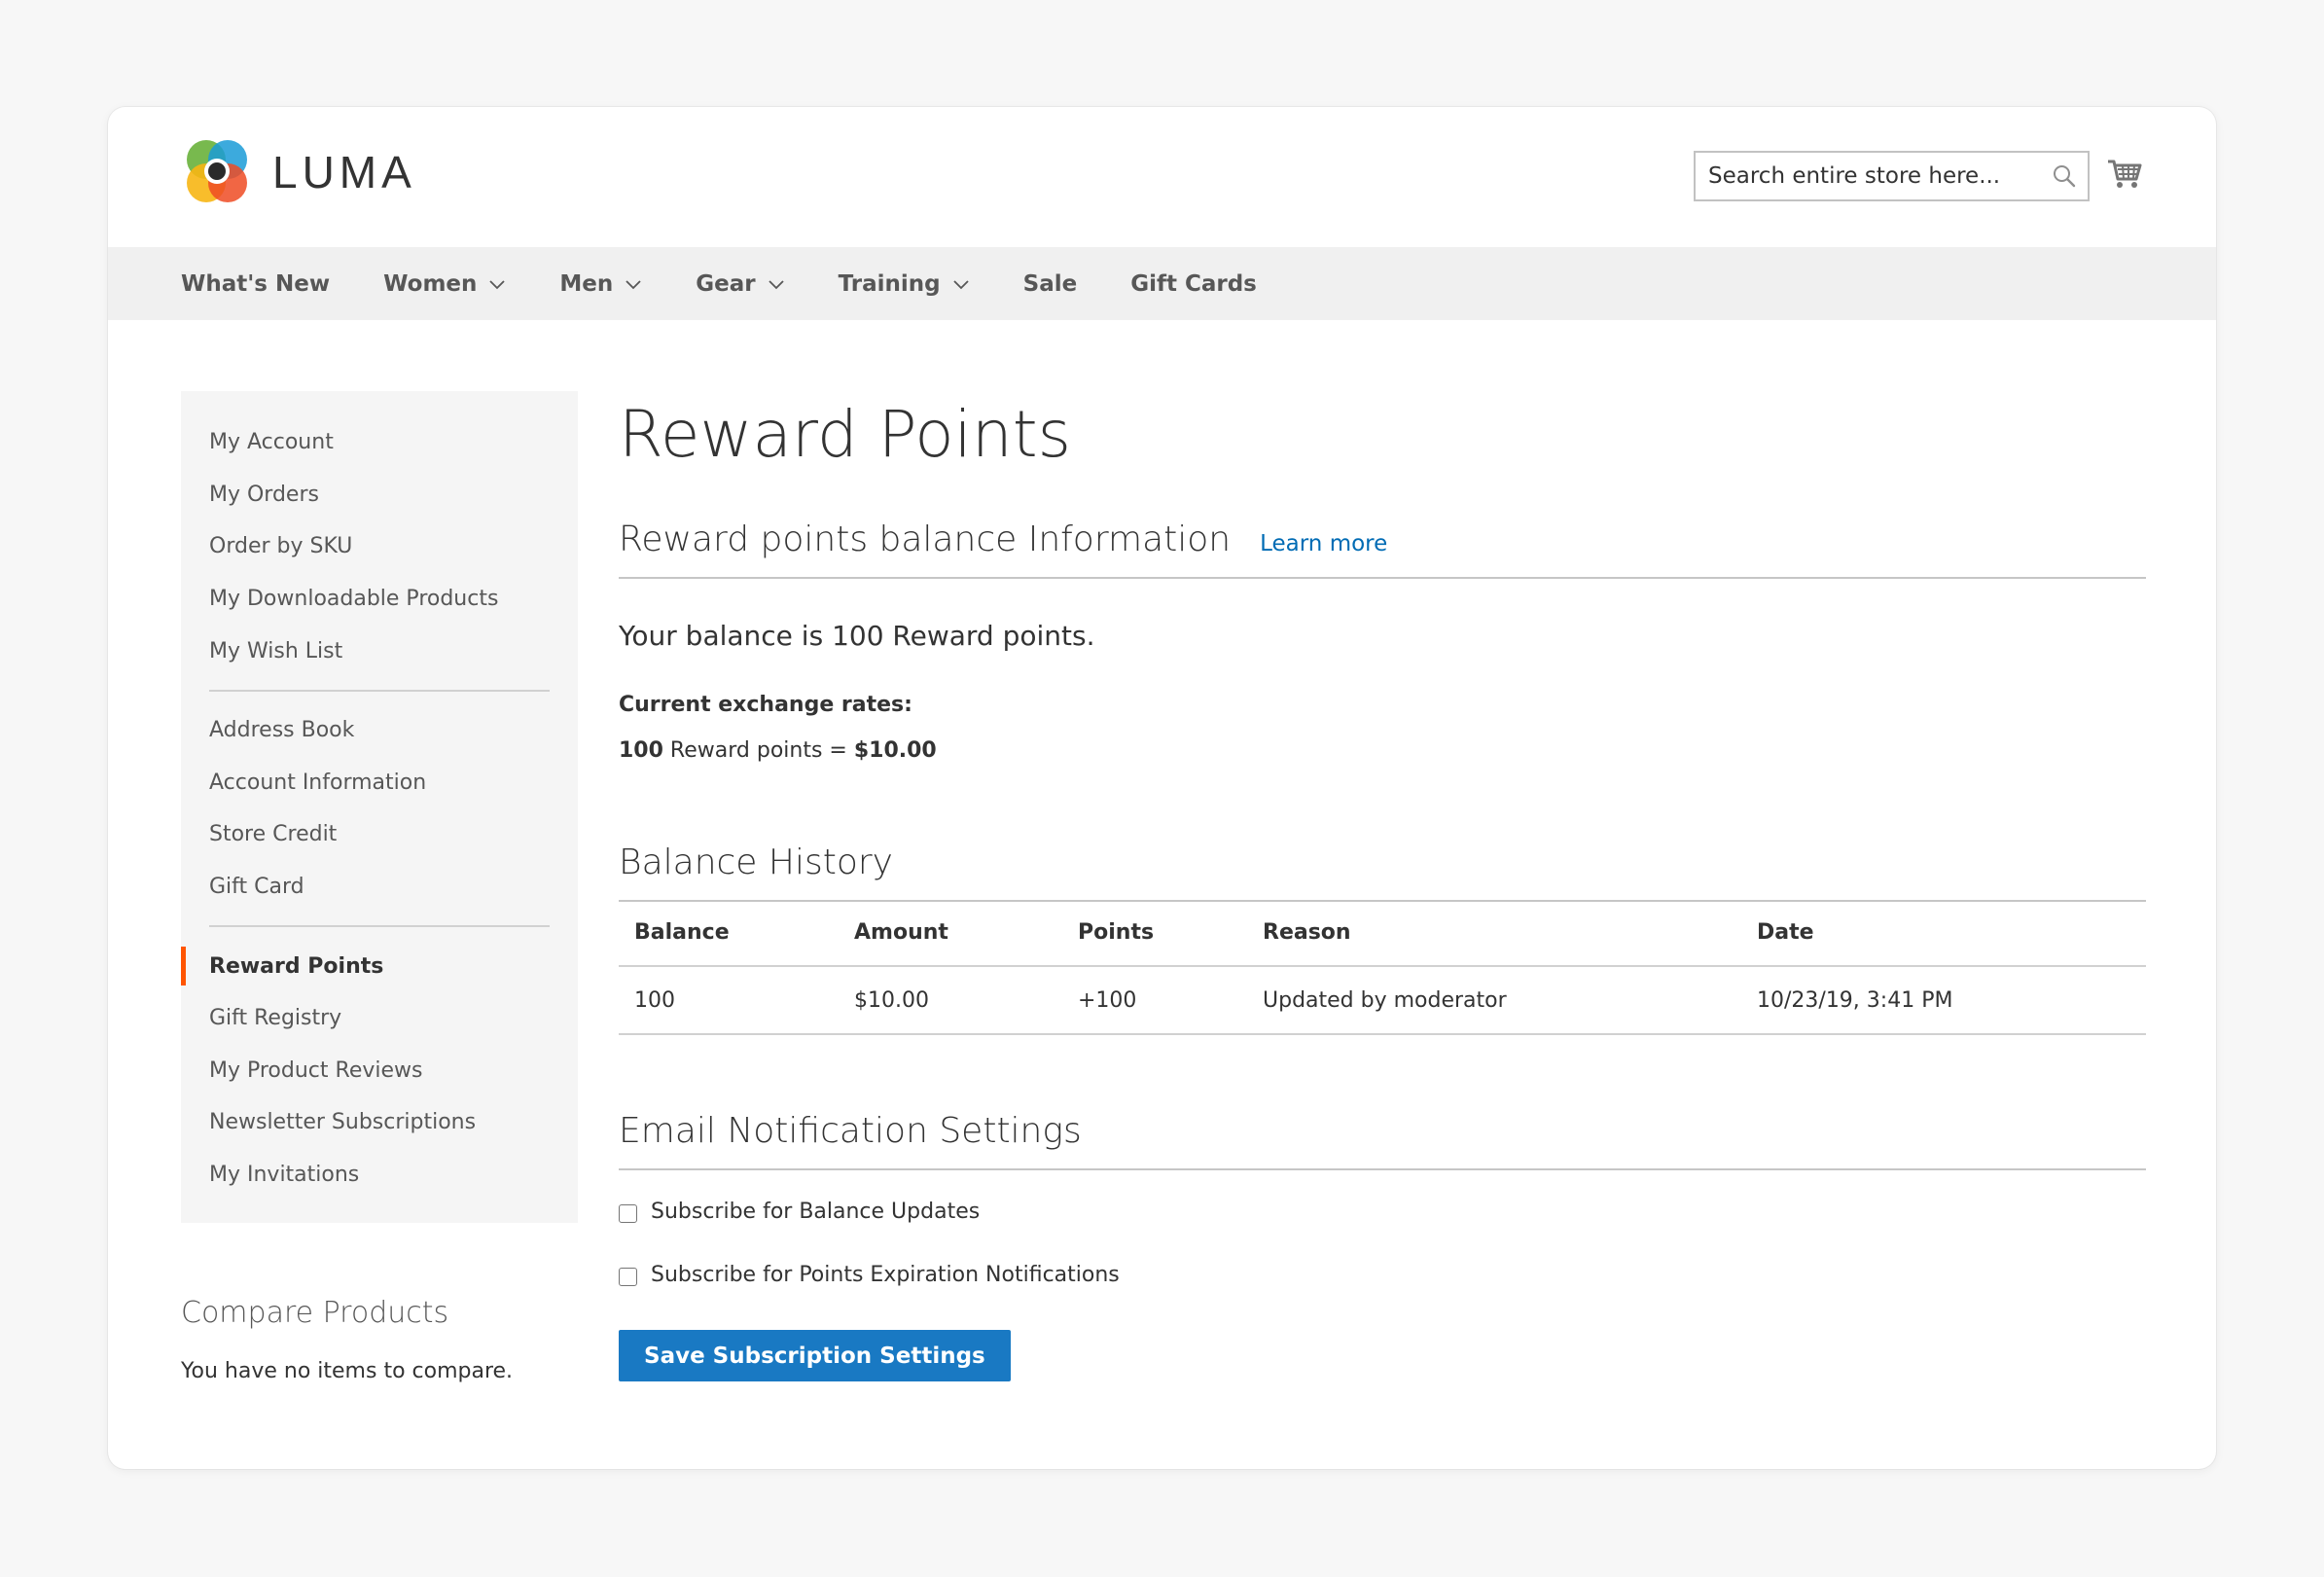  I want to click on column-header-balance: Balance, so click(729, 933).